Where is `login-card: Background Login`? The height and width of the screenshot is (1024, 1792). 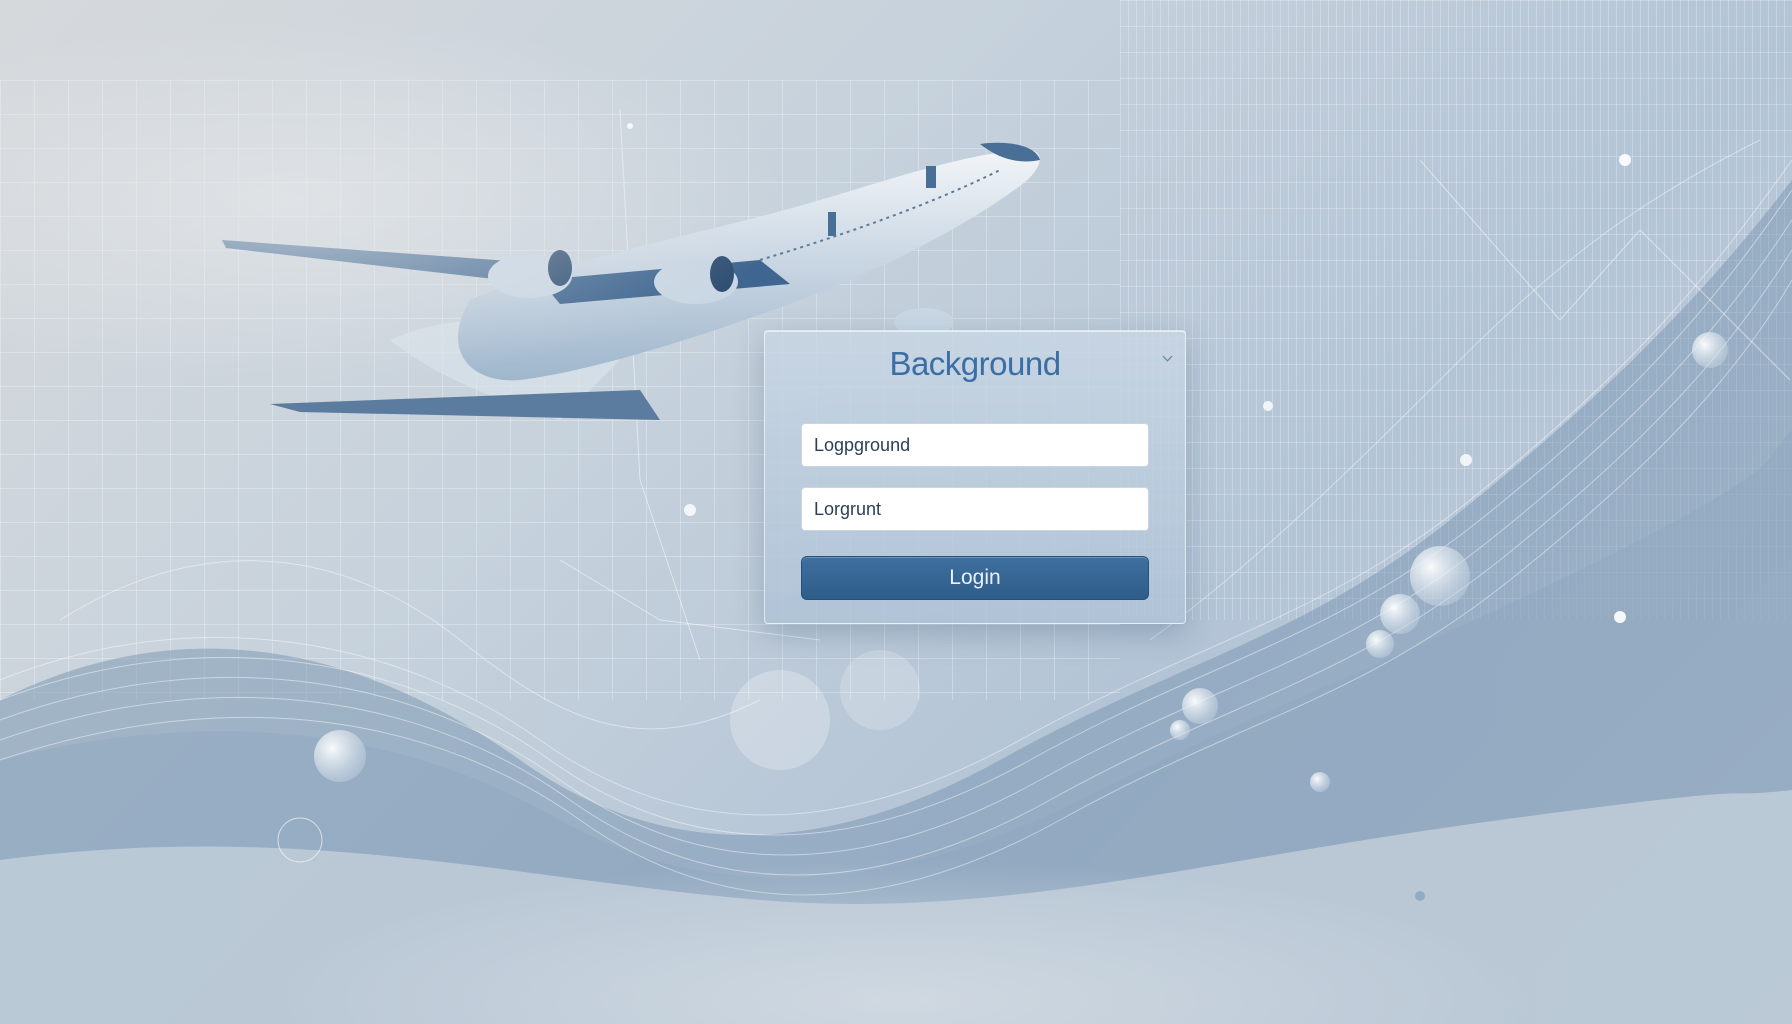
login-card: Background Login is located at coordinates (975, 477).